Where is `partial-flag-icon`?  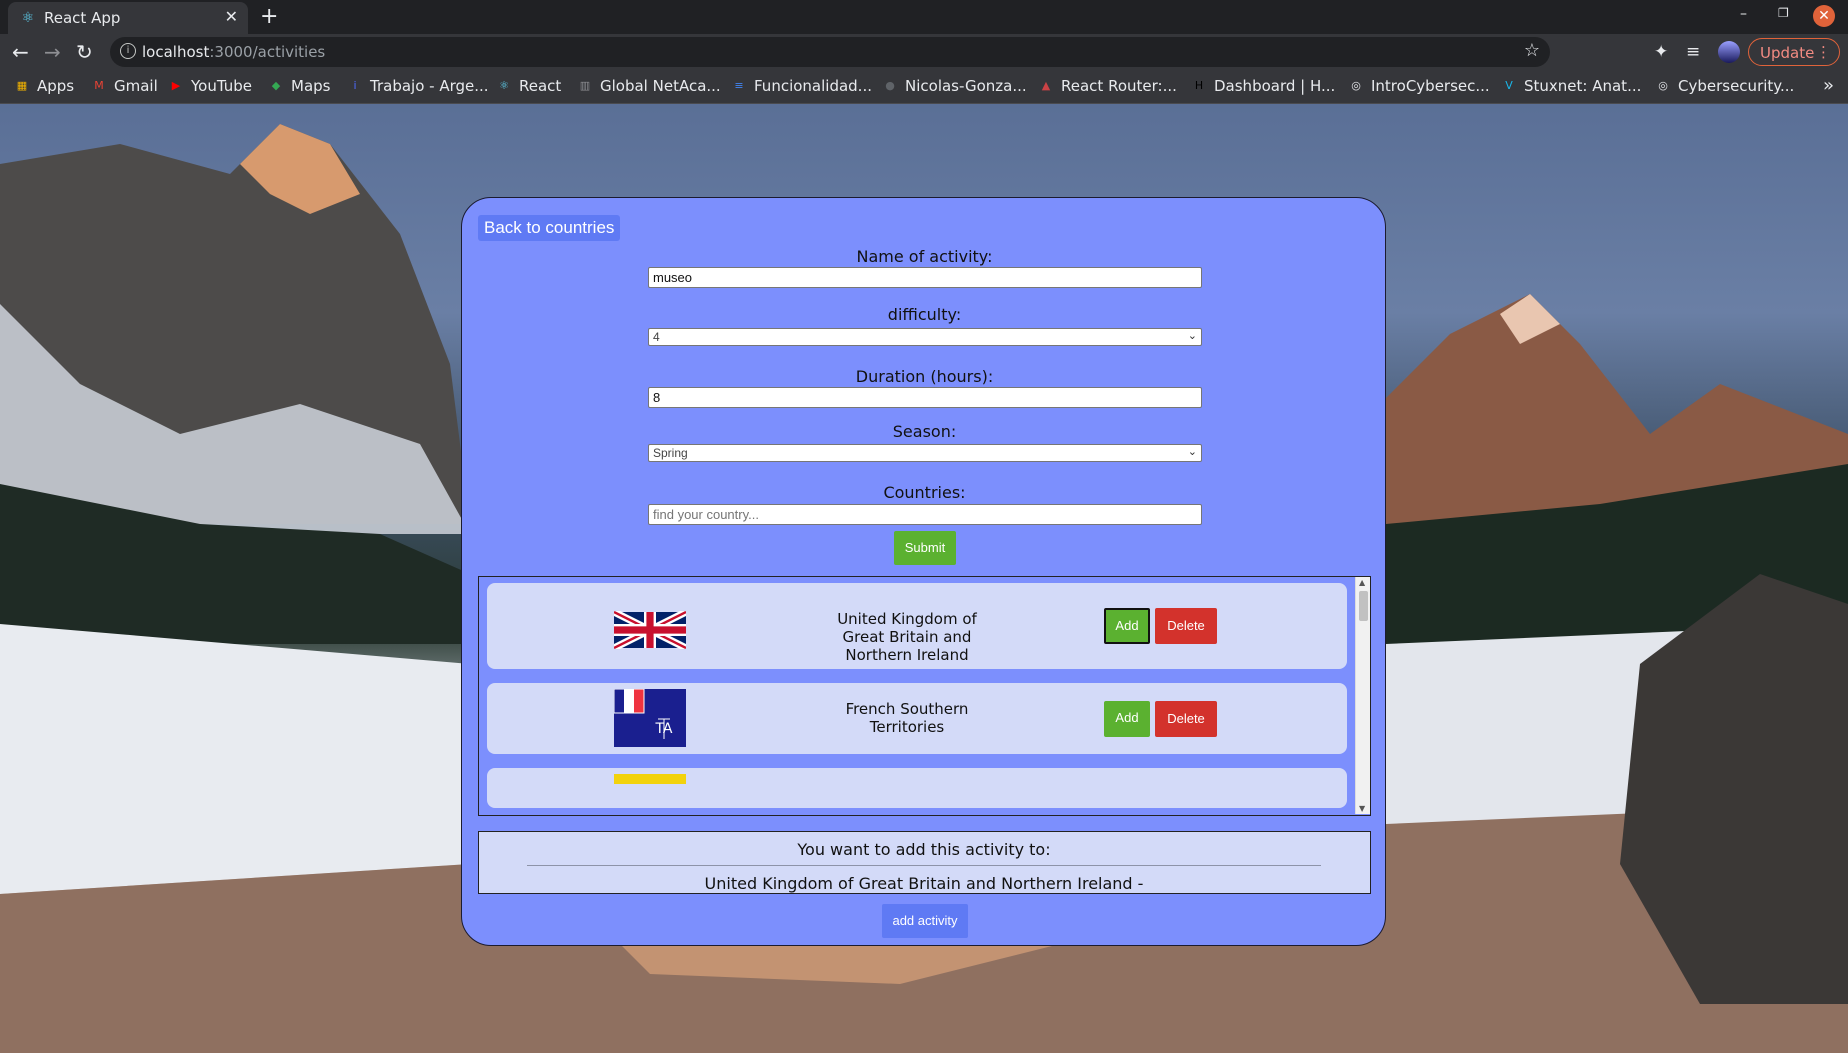
partial-flag-icon is located at coordinates (650, 779).